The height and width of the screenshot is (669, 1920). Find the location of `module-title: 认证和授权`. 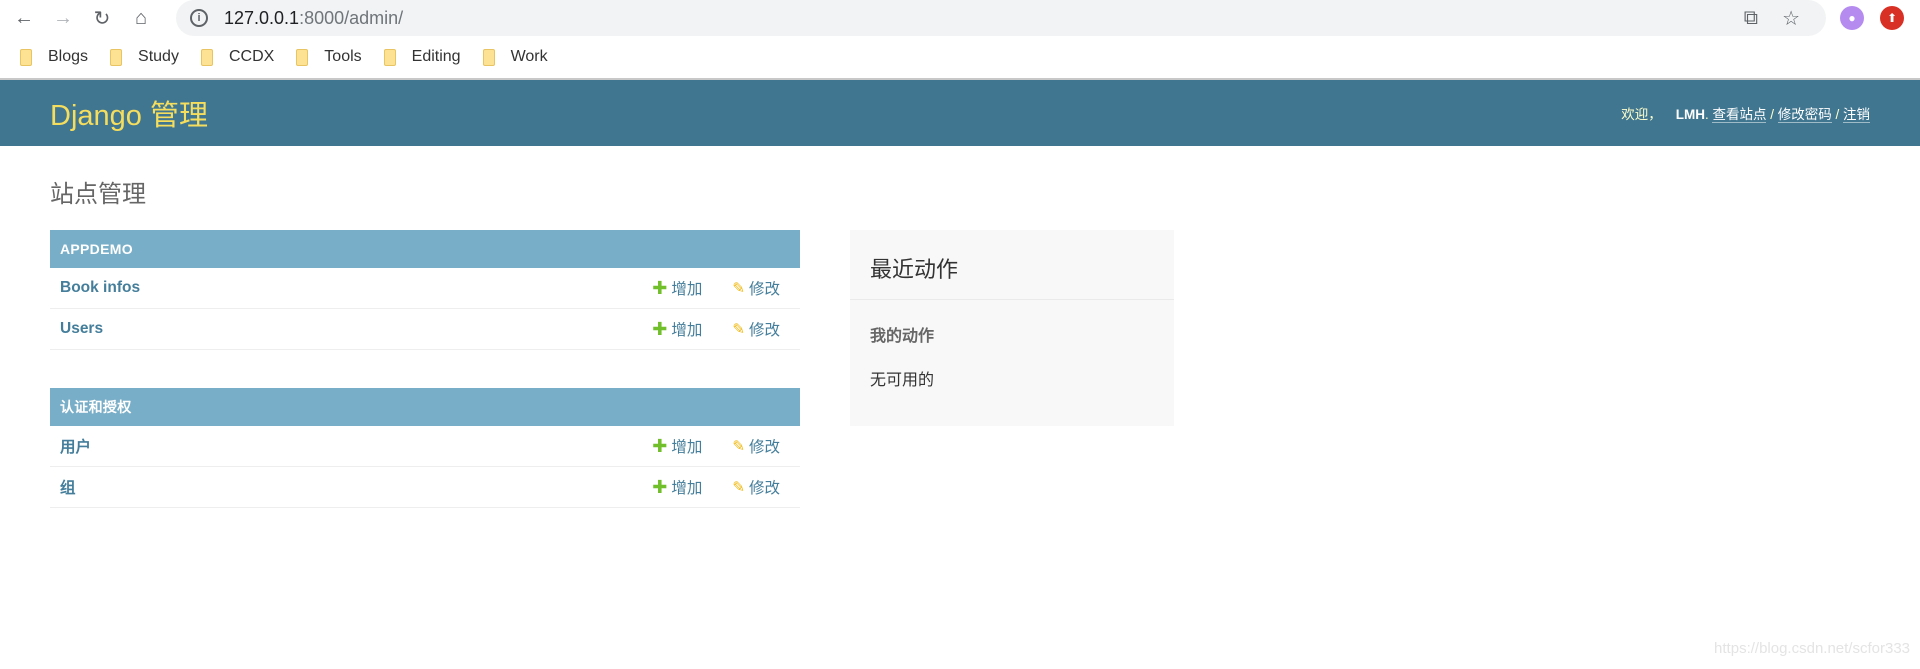

module-title: 认证和授权 is located at coordinates (425, 407).